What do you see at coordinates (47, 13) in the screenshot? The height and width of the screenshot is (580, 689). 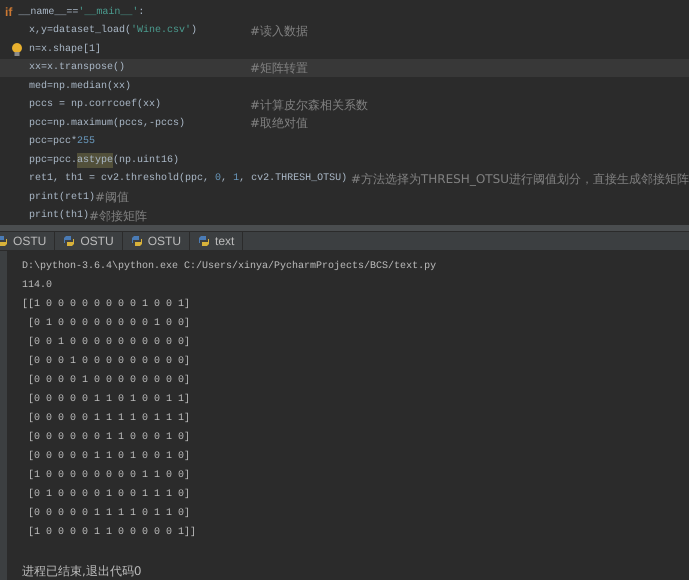 I see `code-token: __name__==` at bounding box center [47, 13].